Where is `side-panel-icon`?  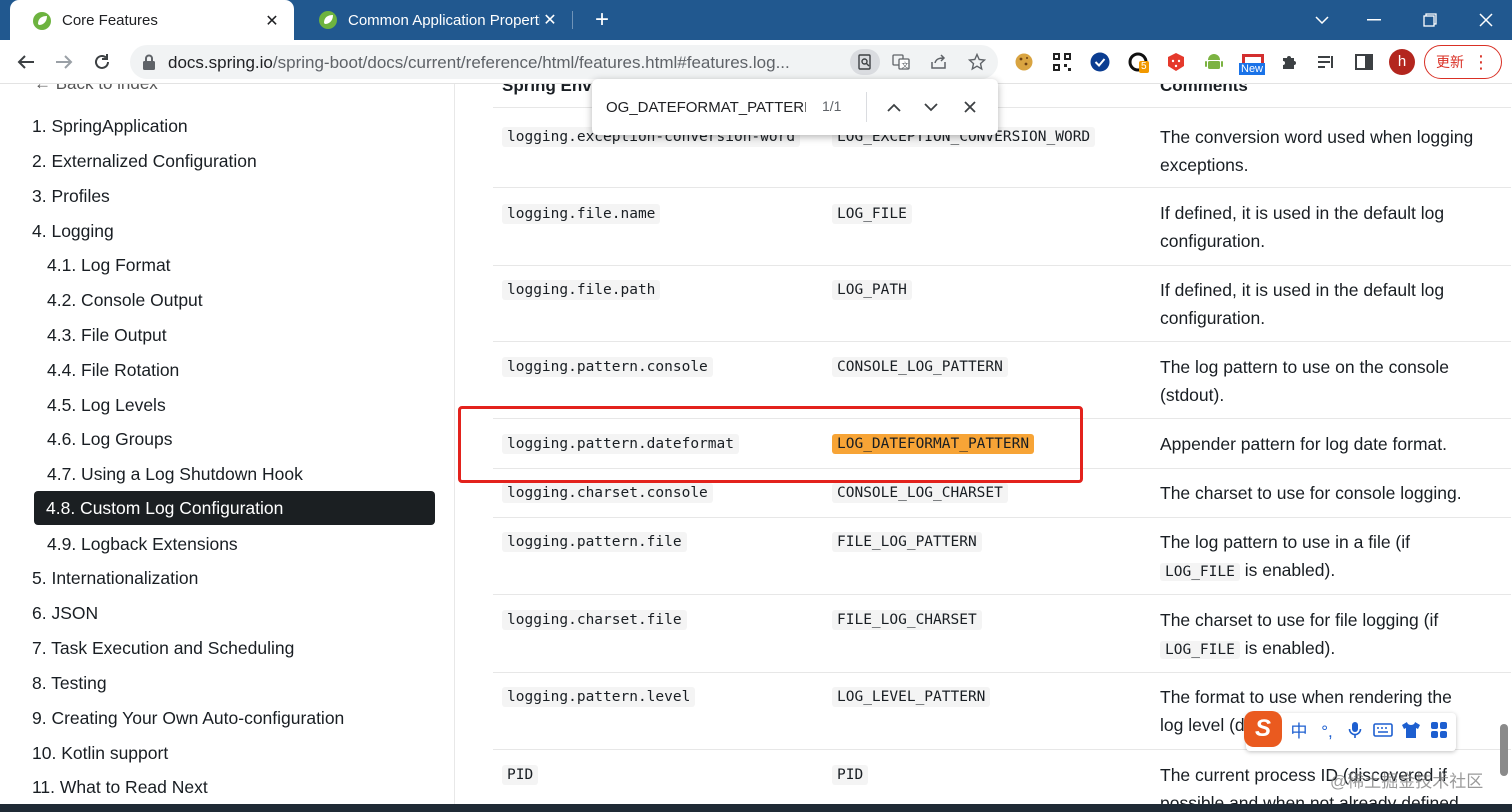 side-panel-icon is located at coordinates (1364, 62).